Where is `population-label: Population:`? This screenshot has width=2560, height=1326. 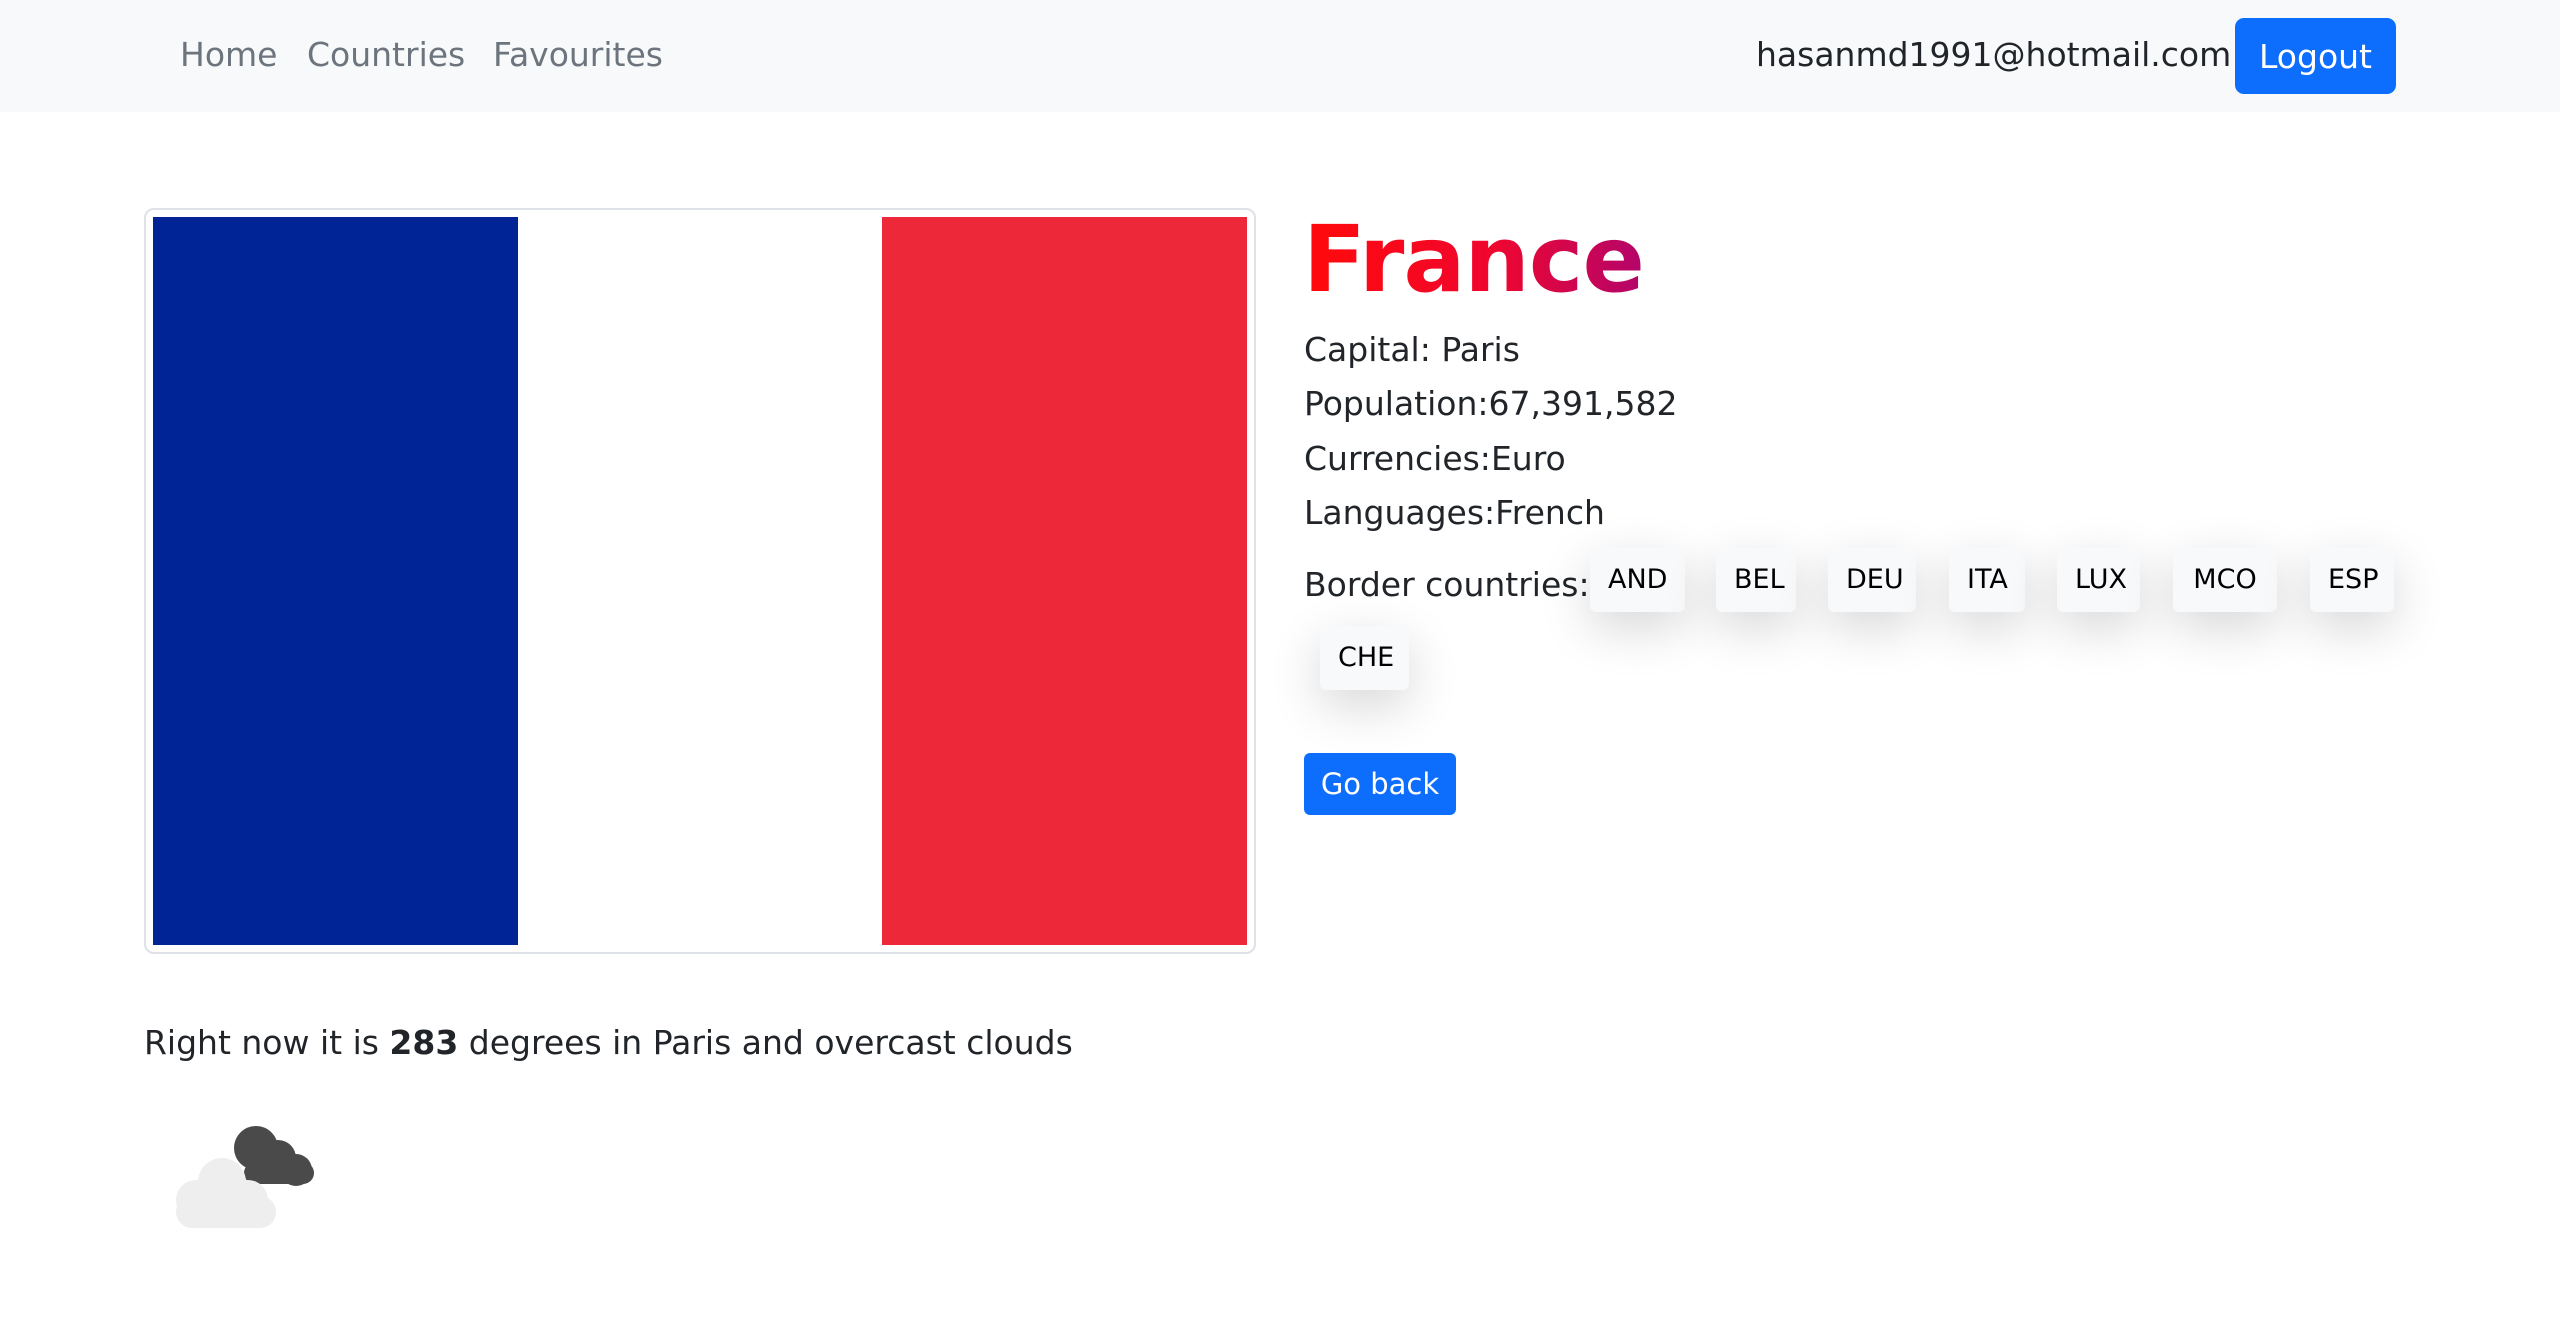 population-label: Population: is located at coordinates (1396, 403).